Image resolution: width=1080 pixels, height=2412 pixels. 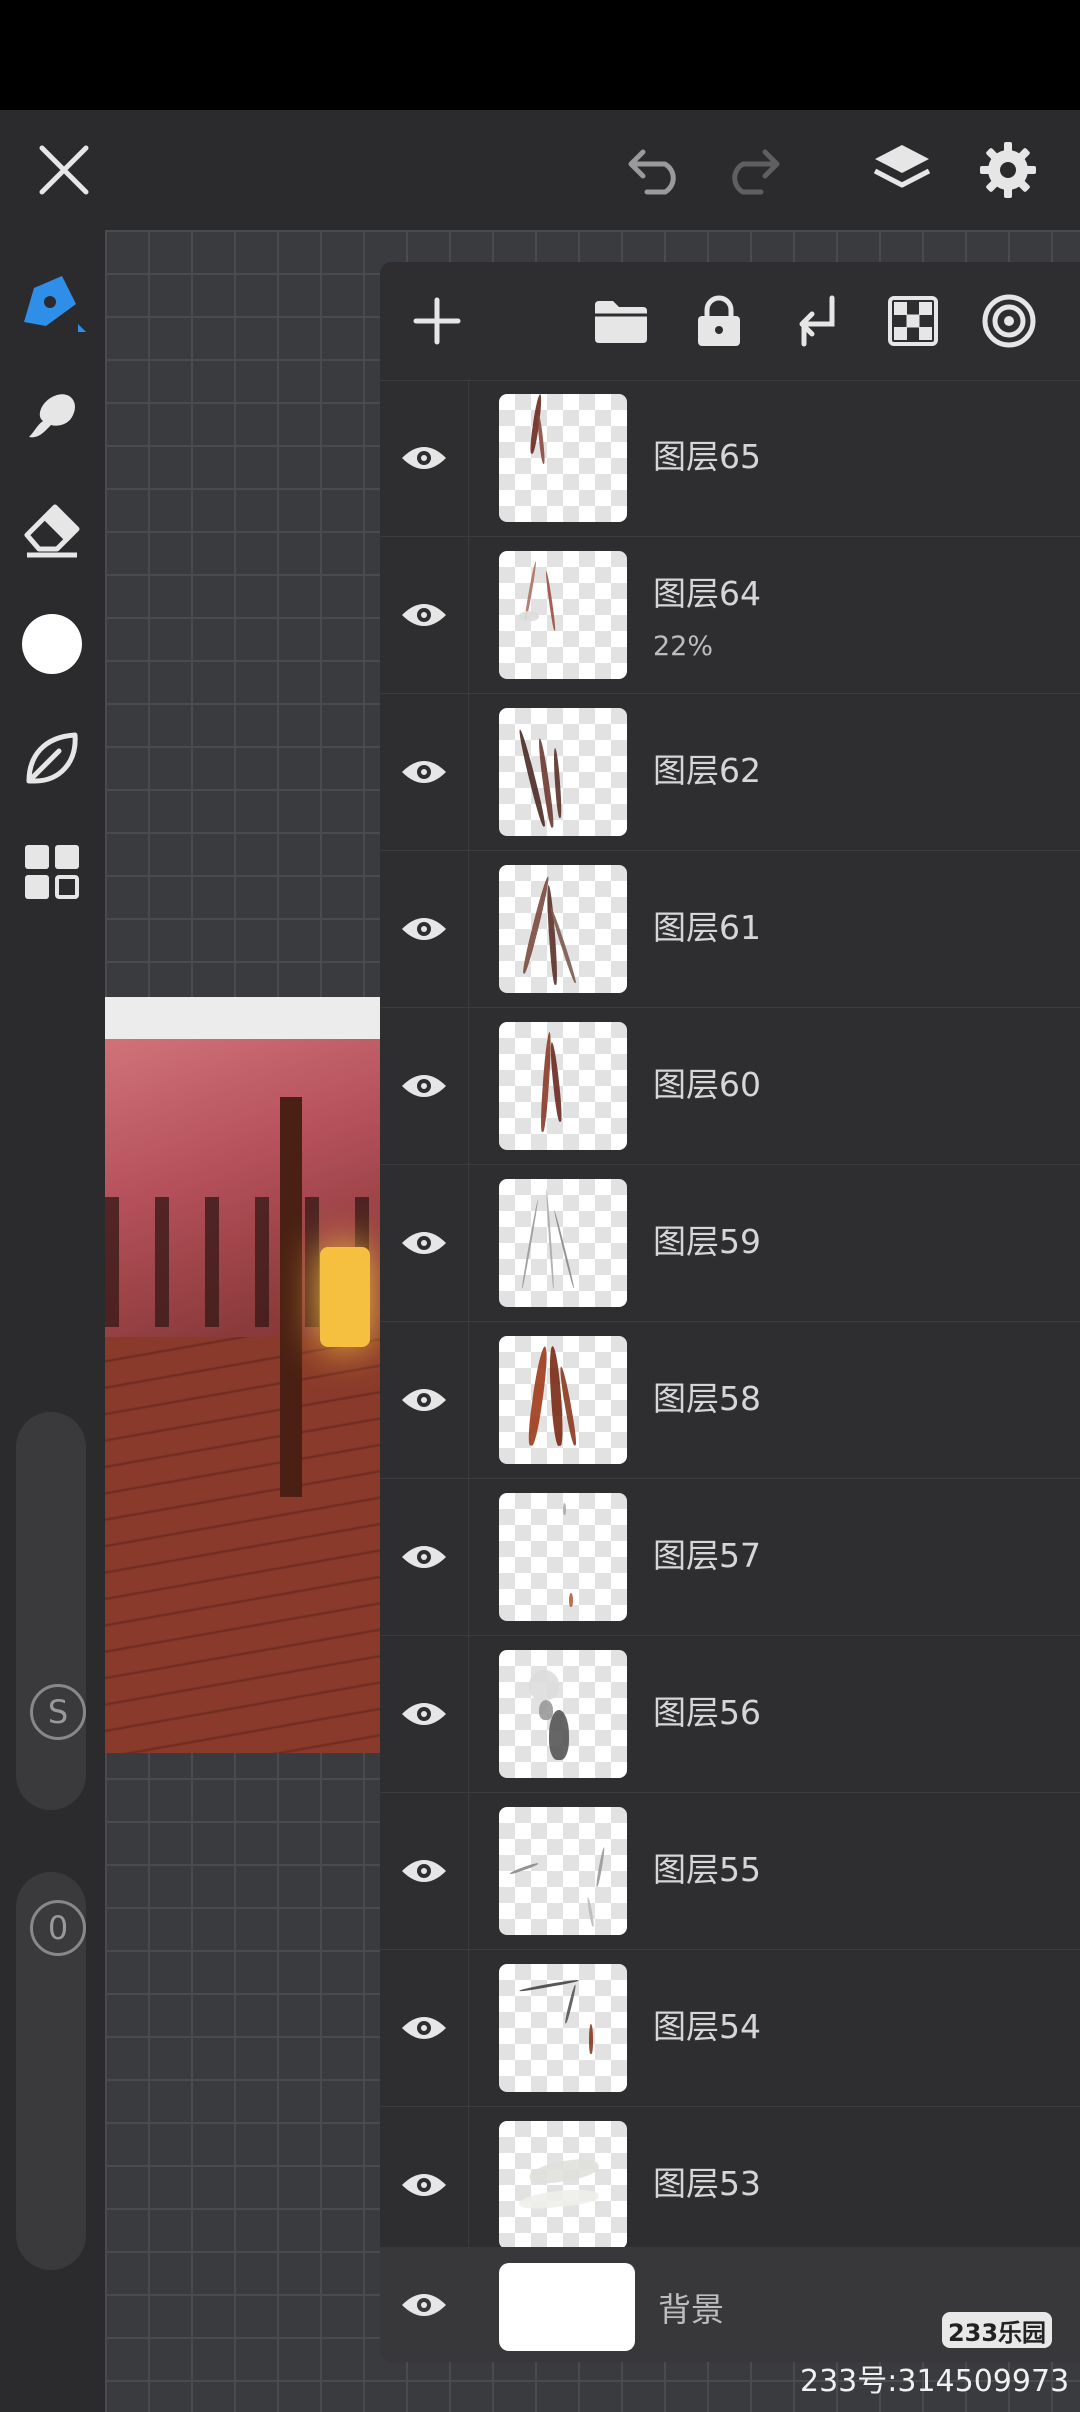 I want to click on layer-name: 图层57, so click(x=707, y=1555).